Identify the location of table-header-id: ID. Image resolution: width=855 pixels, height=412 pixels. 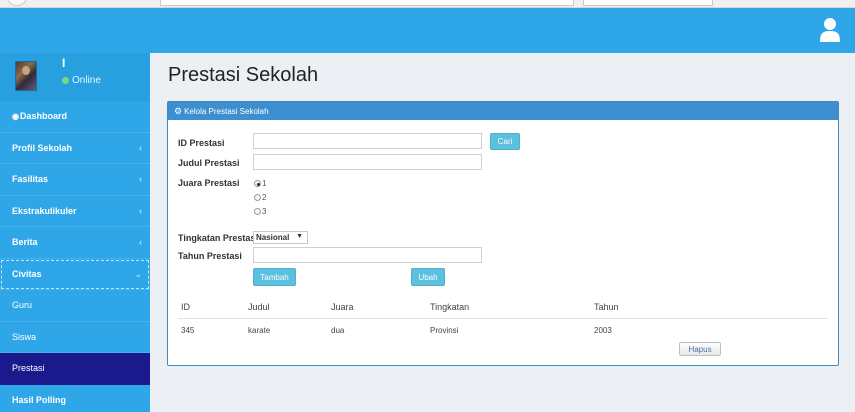
(185, 307).